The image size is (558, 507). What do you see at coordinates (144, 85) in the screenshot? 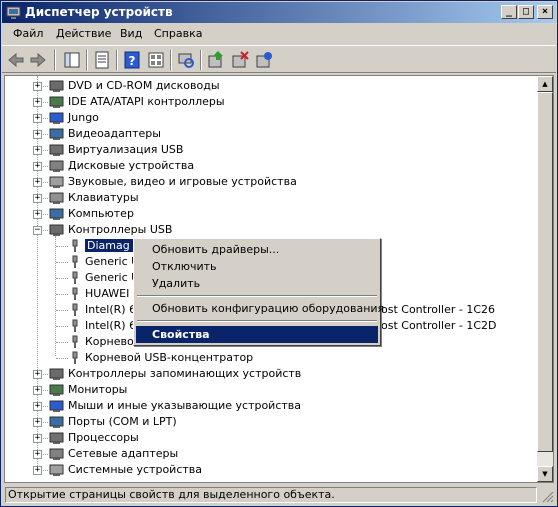
I see `tree-category-label: DVD и CD-ROM дисководы` at bounding box center [144, 85].